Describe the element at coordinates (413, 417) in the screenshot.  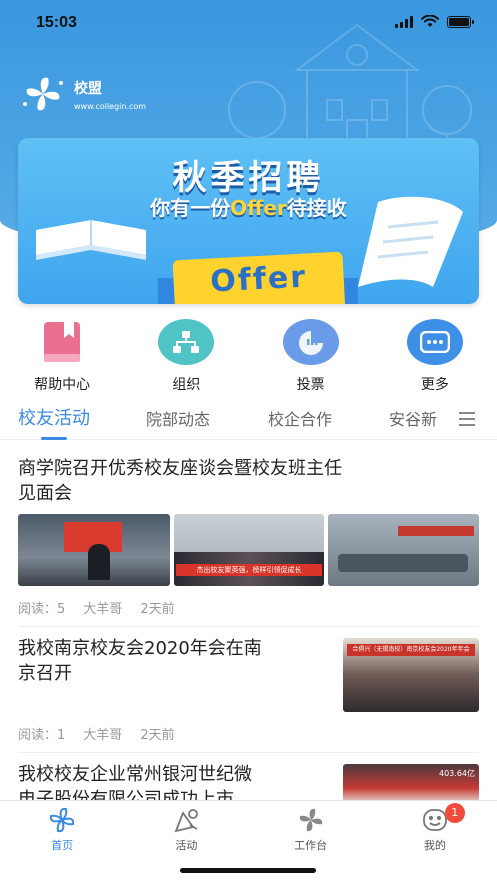
I see `tab-angu-news: 安谷新` at that location.